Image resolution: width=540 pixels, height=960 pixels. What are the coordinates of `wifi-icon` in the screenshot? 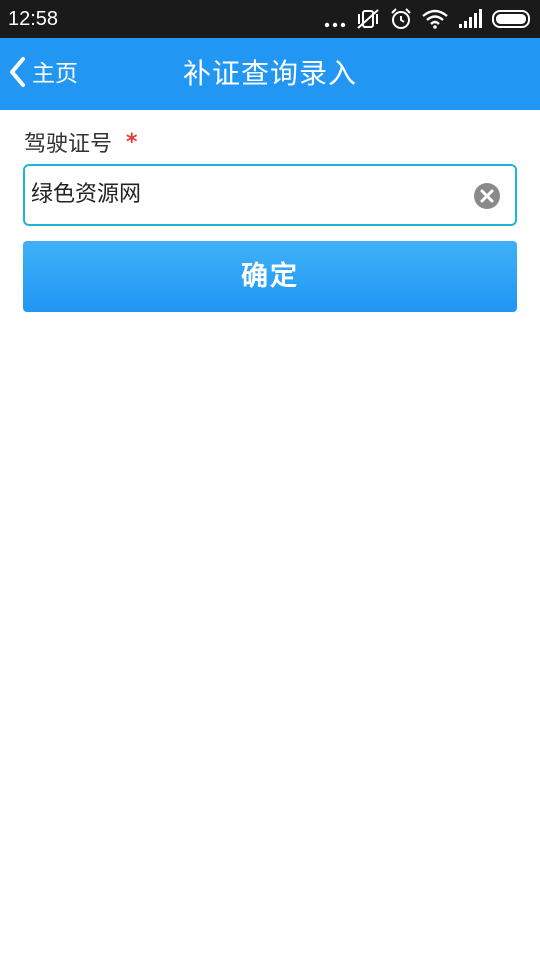 It's located at (435, 19).